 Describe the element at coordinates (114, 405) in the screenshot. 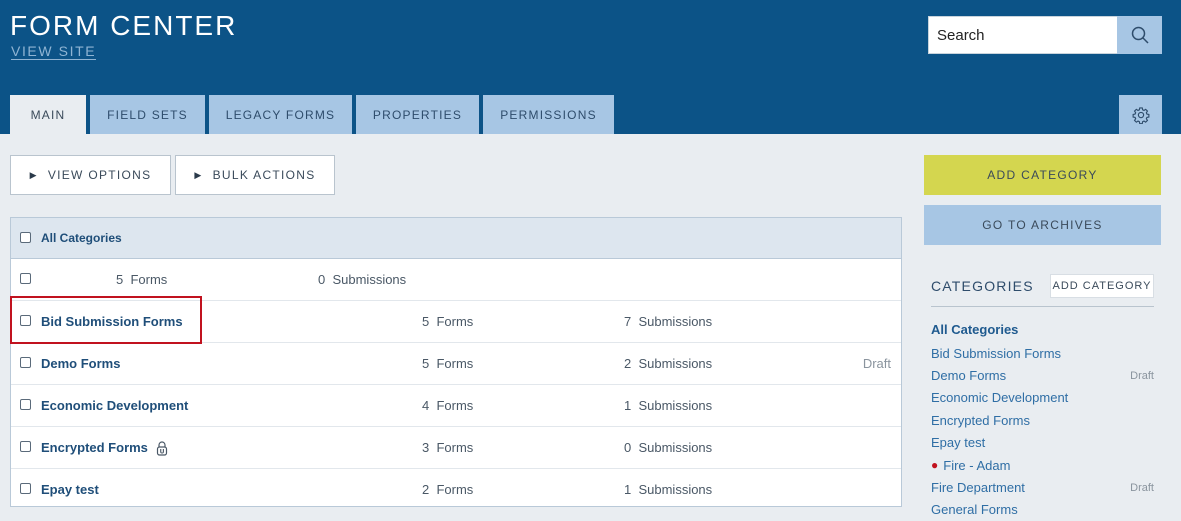

I see `category-link: Economic Development` at that location.